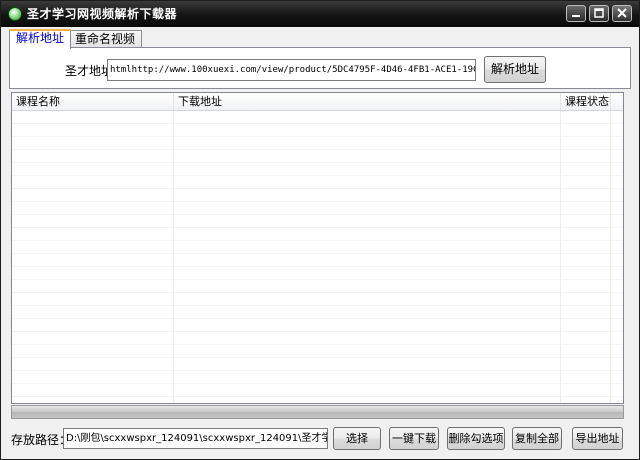 Image resolution: width=640 pixels, height=460 pixels. I want to click on maximize-icon, so click(599, 13).